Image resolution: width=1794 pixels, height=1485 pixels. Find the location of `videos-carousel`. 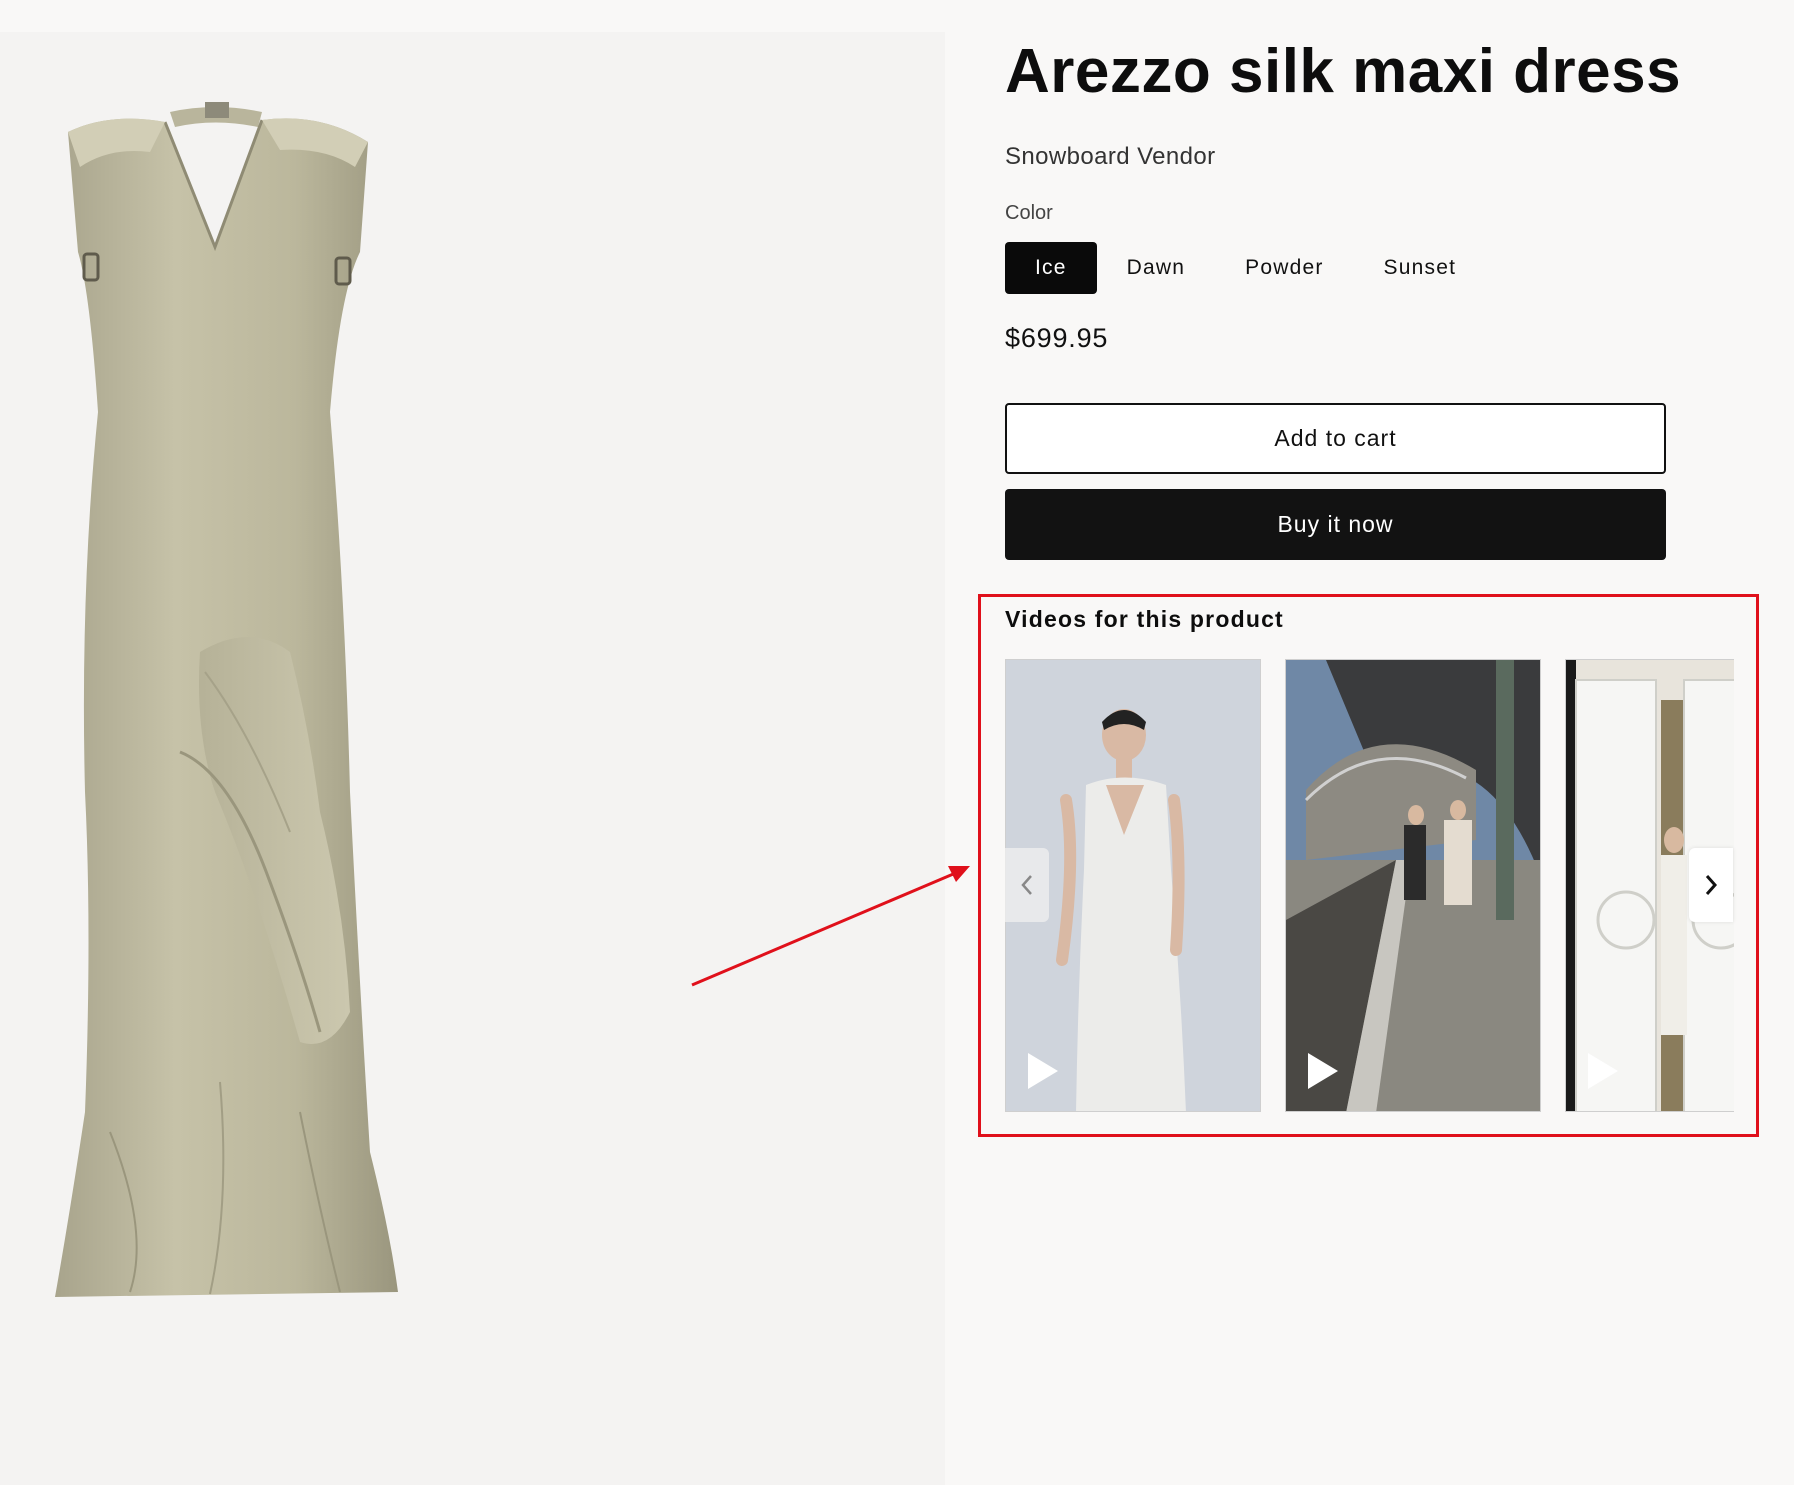

videos-carousel is located at coordinates (1369, 885).